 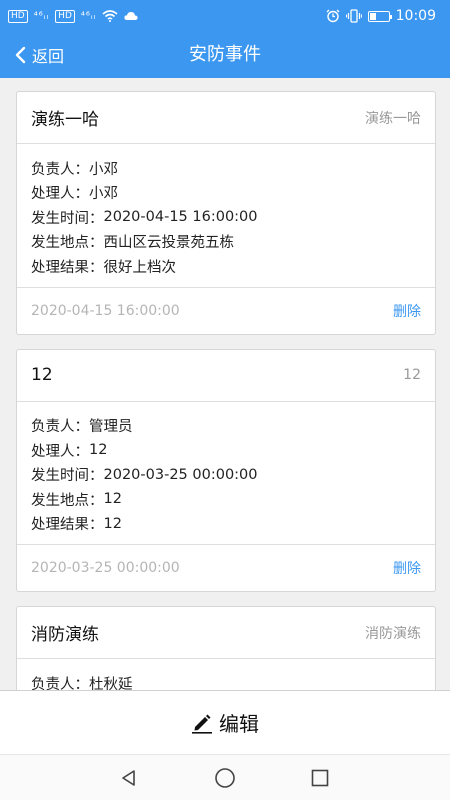 I want to click on battery-icon, so click(x=379, y=16).